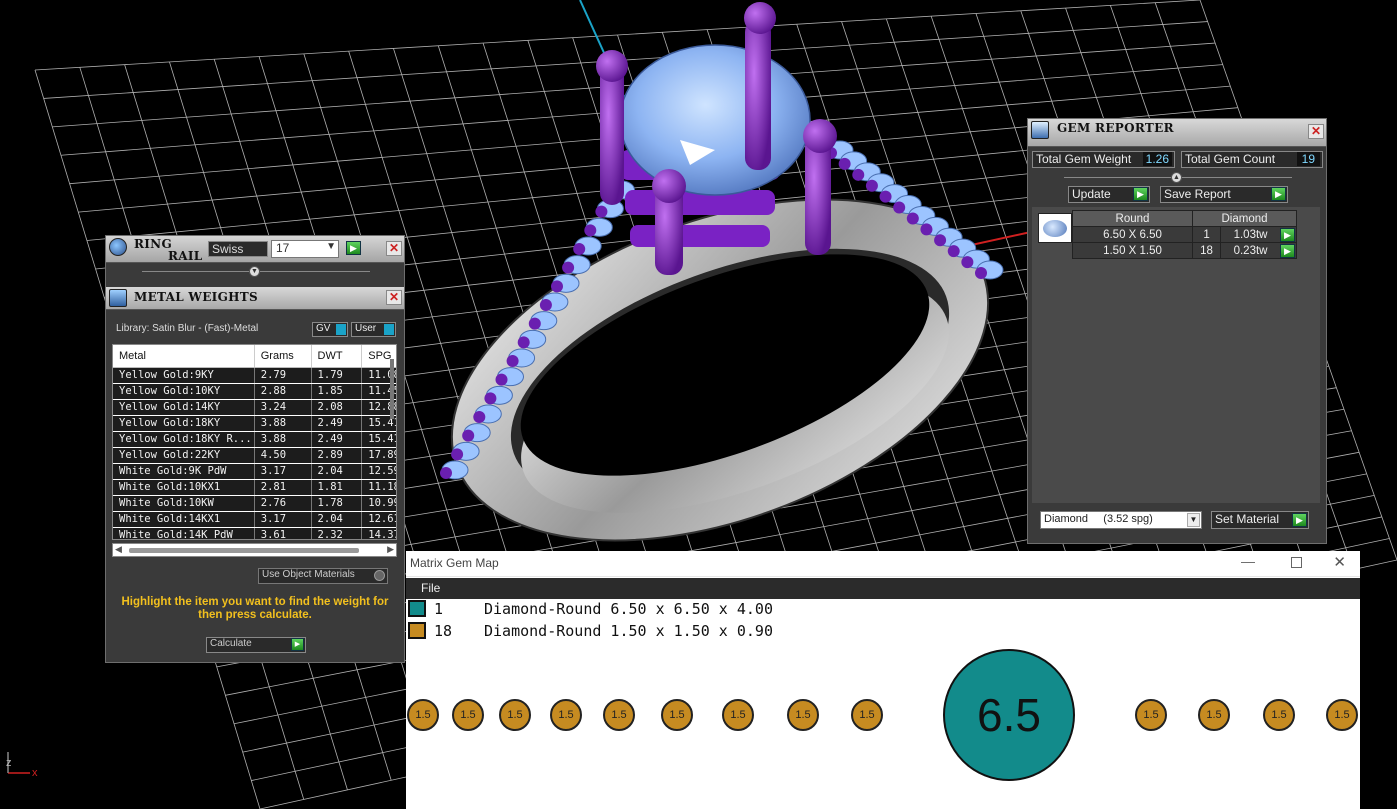  I want to click on table-cell: 3.24, so click(283, 407).